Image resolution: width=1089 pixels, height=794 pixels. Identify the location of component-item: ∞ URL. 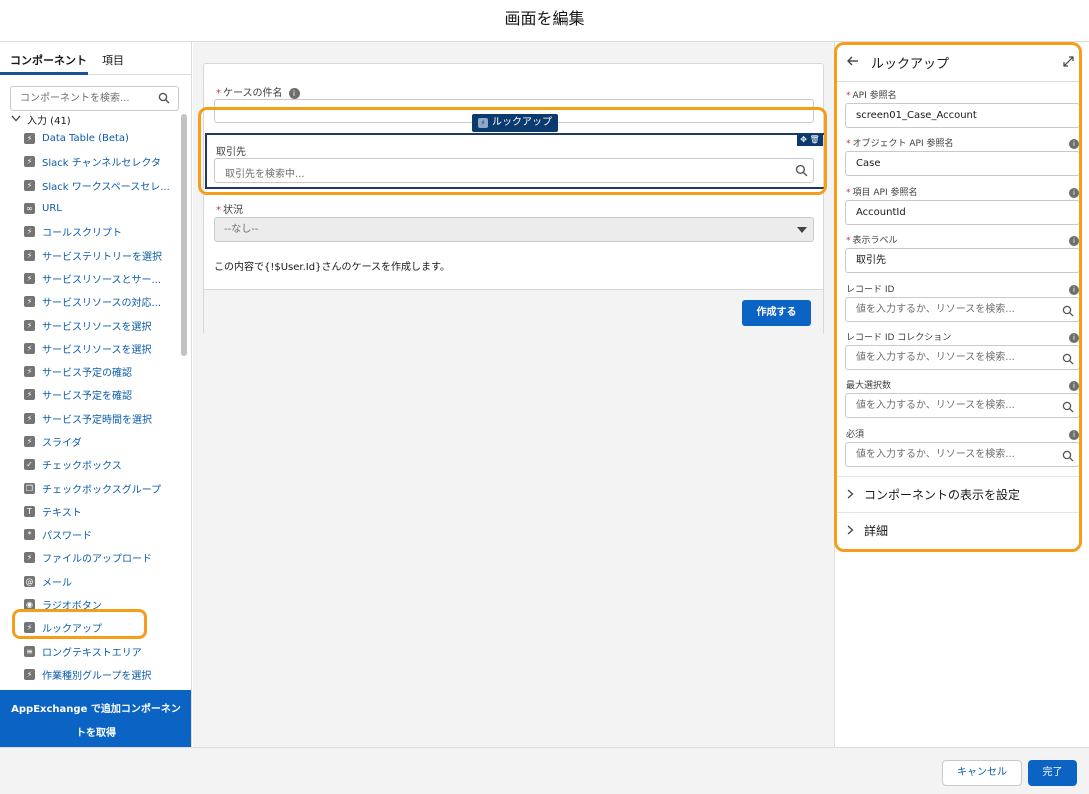
(90, 208).